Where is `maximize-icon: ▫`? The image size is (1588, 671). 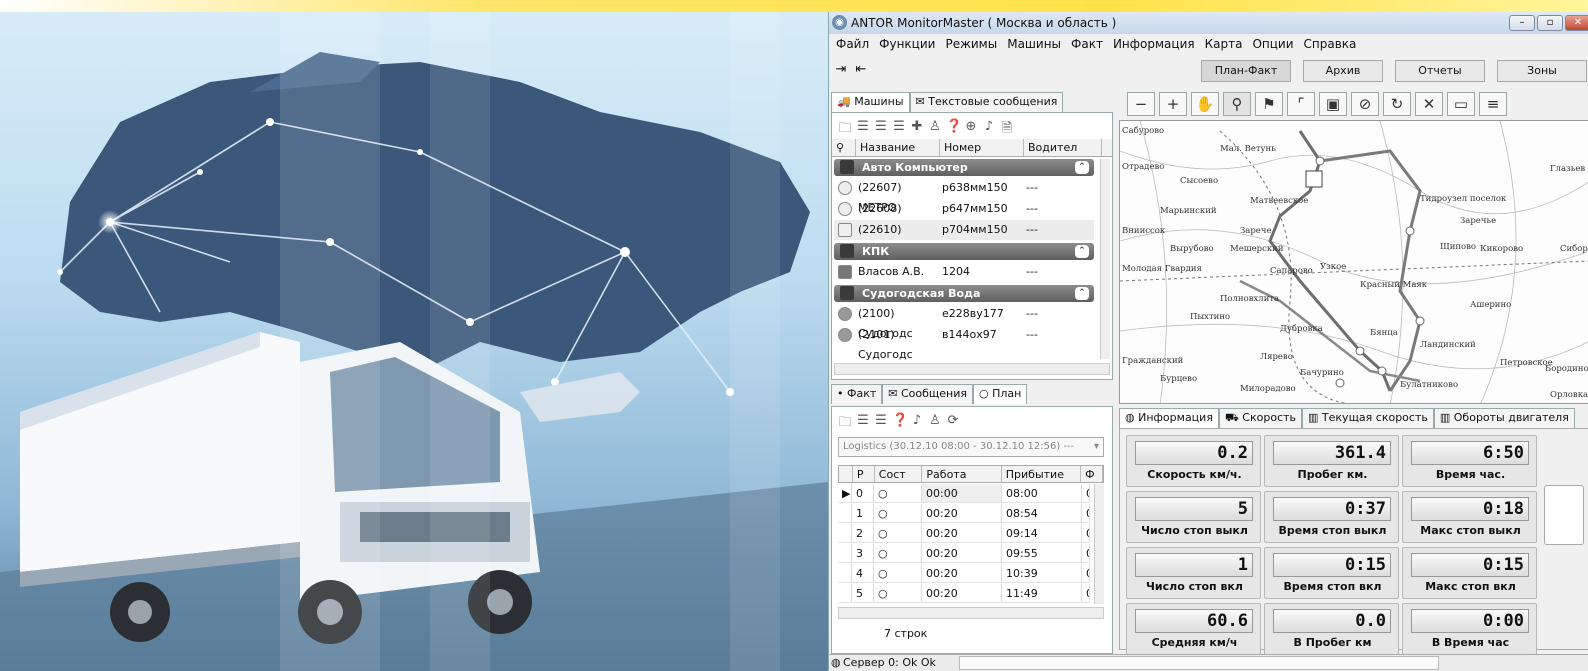
maximize-icon: ▫ is located at coordinates (1550, 23).